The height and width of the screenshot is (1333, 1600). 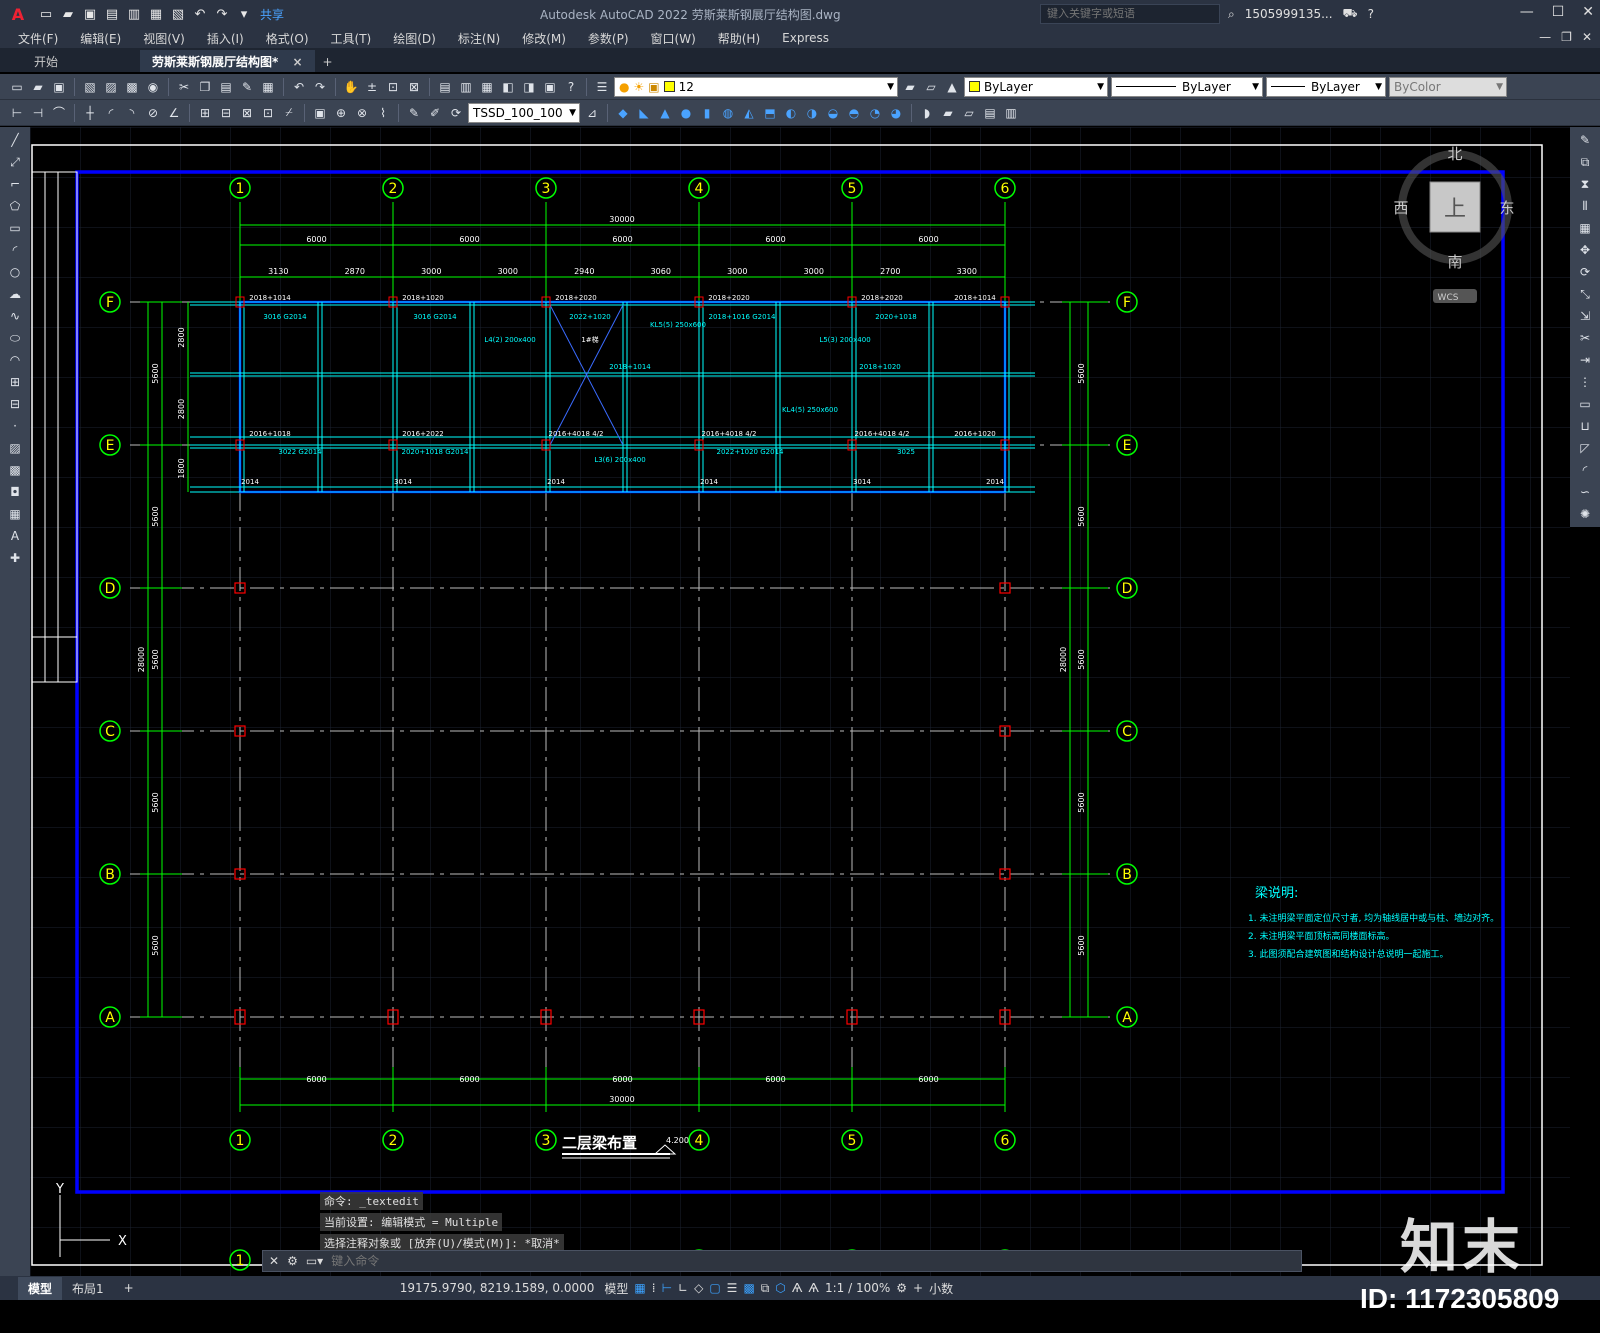 I want to click on tolerance-icon: ▣, so click(x=320, y=113).